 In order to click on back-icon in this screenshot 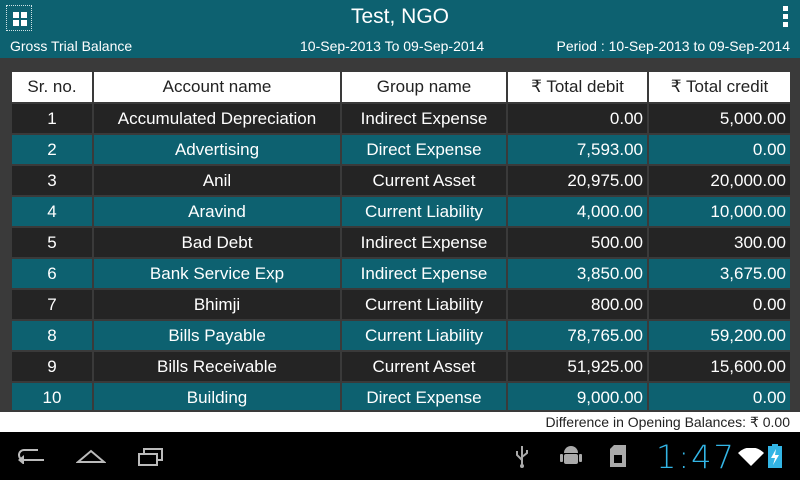, I will do `click(31, 456)`.